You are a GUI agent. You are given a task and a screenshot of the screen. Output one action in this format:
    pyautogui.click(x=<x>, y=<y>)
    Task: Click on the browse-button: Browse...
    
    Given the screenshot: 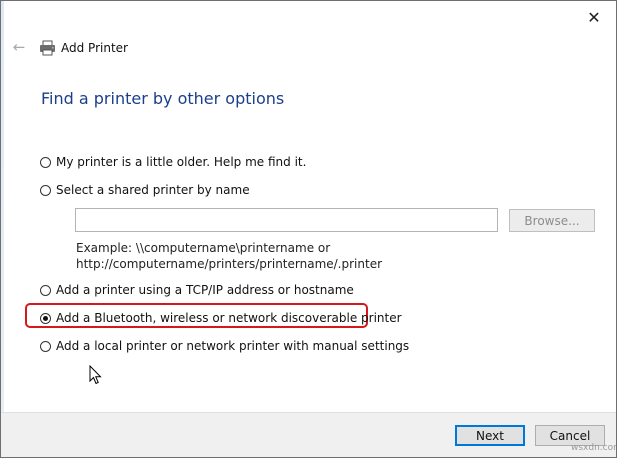 What is the action you would take?
    pyautogui.click(x=552, y=220)
    